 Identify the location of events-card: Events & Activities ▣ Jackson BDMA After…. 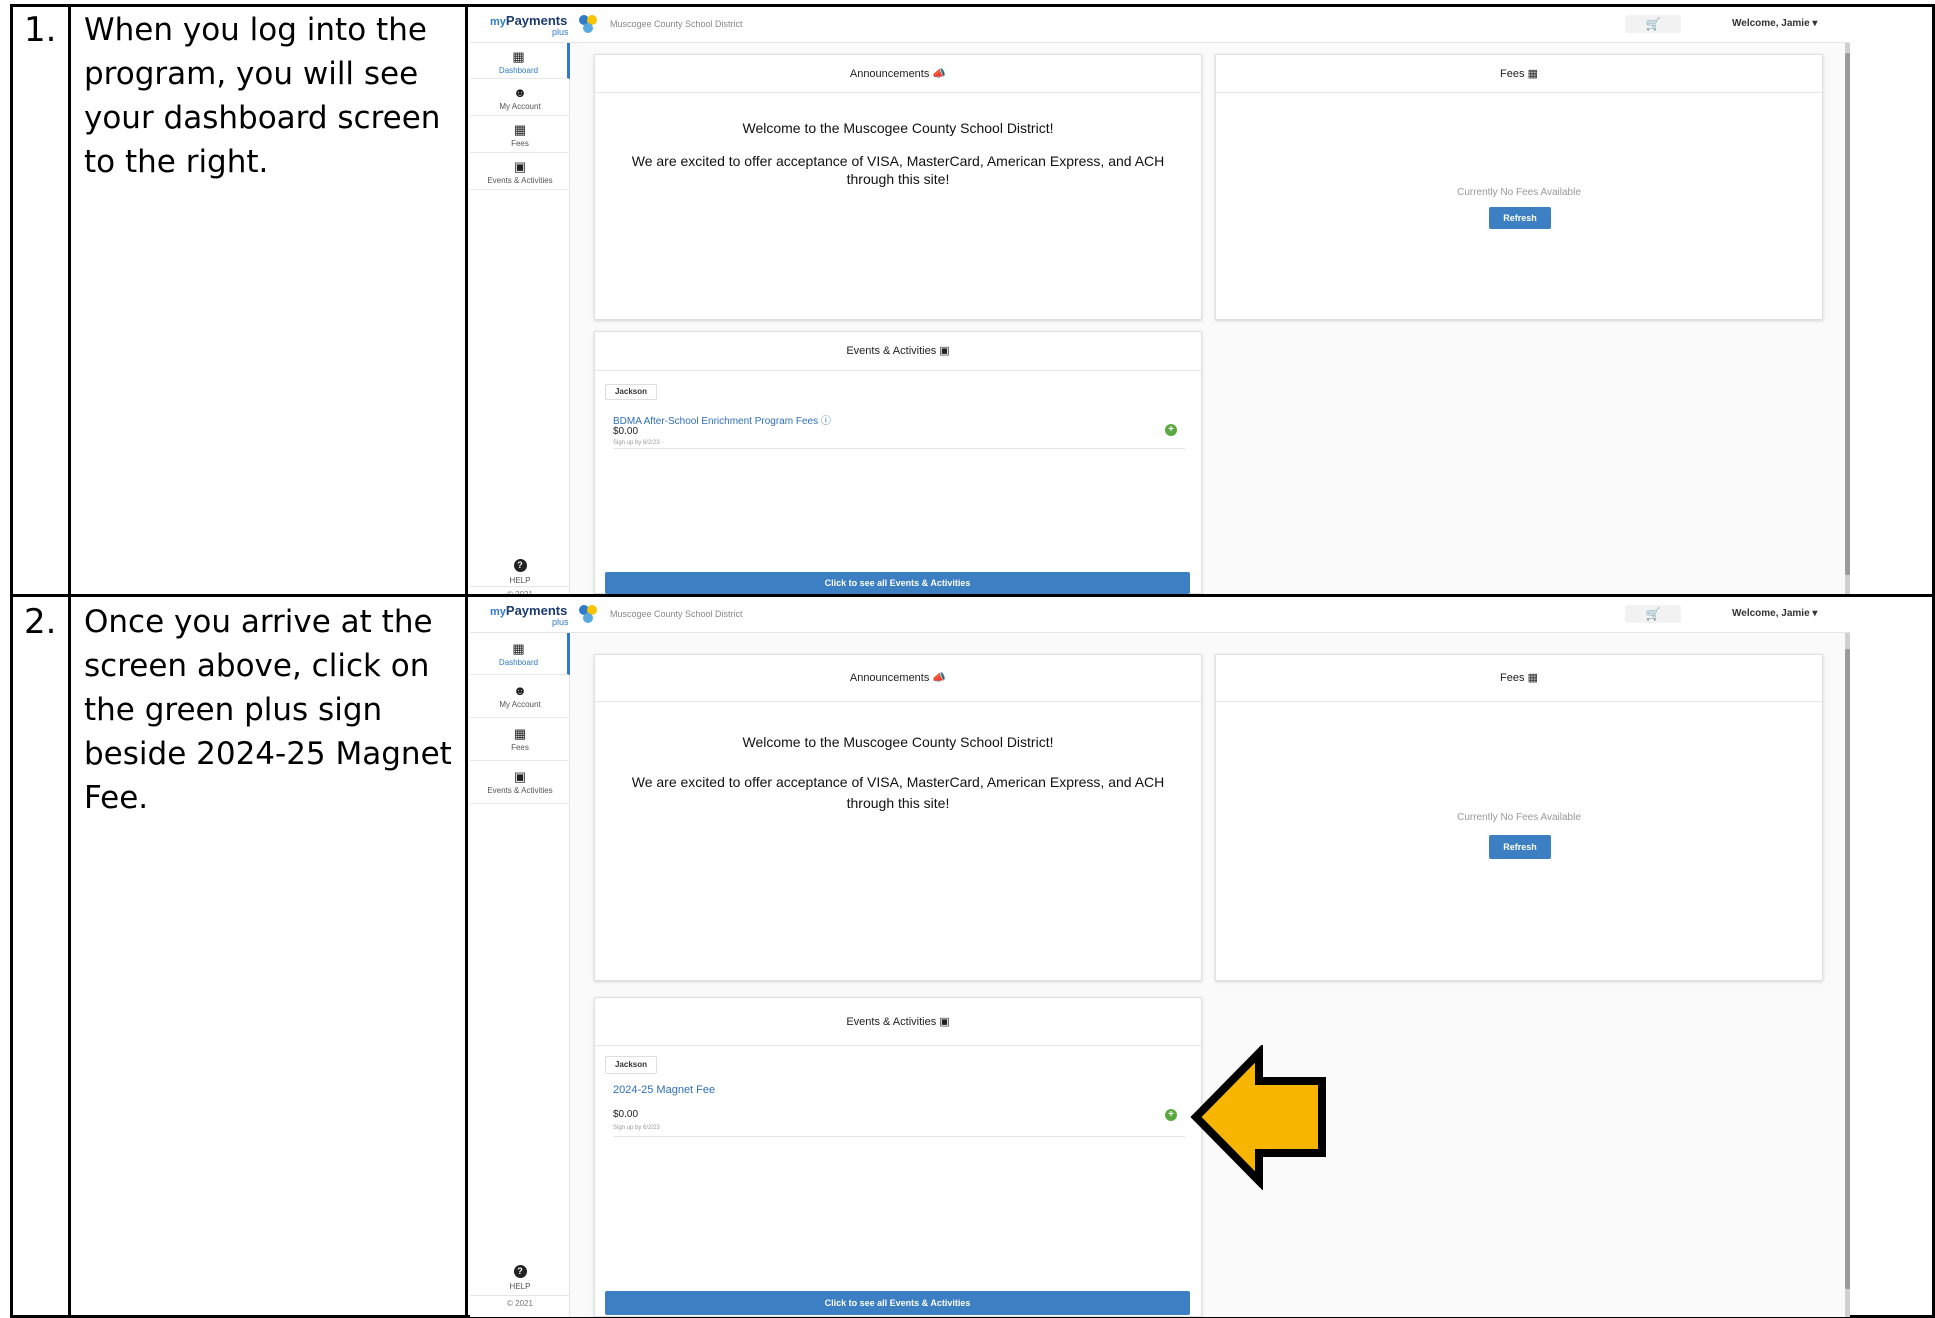
(898, 462).